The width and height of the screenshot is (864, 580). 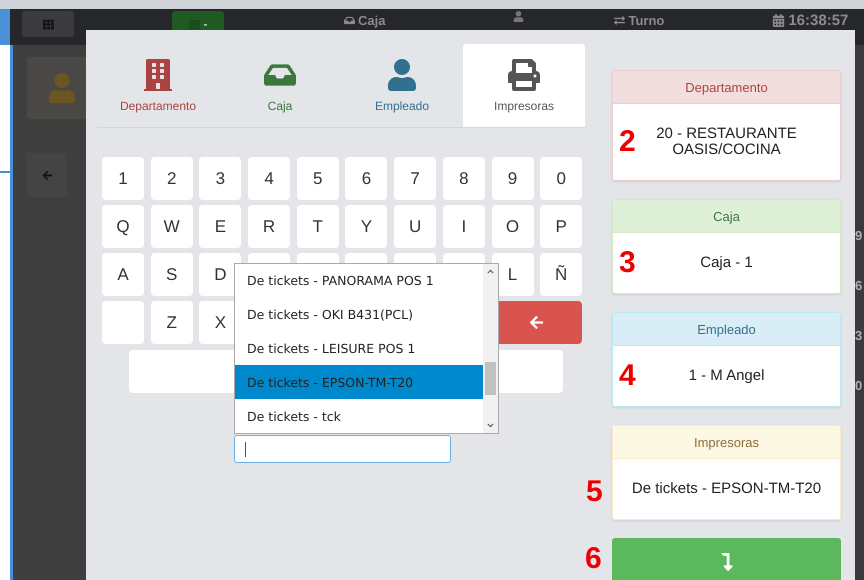 What do you see at coordinates (859, 335) in the screenshot?
I see `table-cell-text: 3` at bounding box center [859, 335].